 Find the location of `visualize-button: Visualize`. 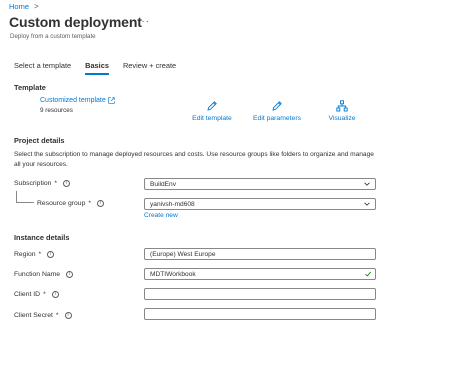

visualize-button: Visualize is located at coordinates (342, 111).